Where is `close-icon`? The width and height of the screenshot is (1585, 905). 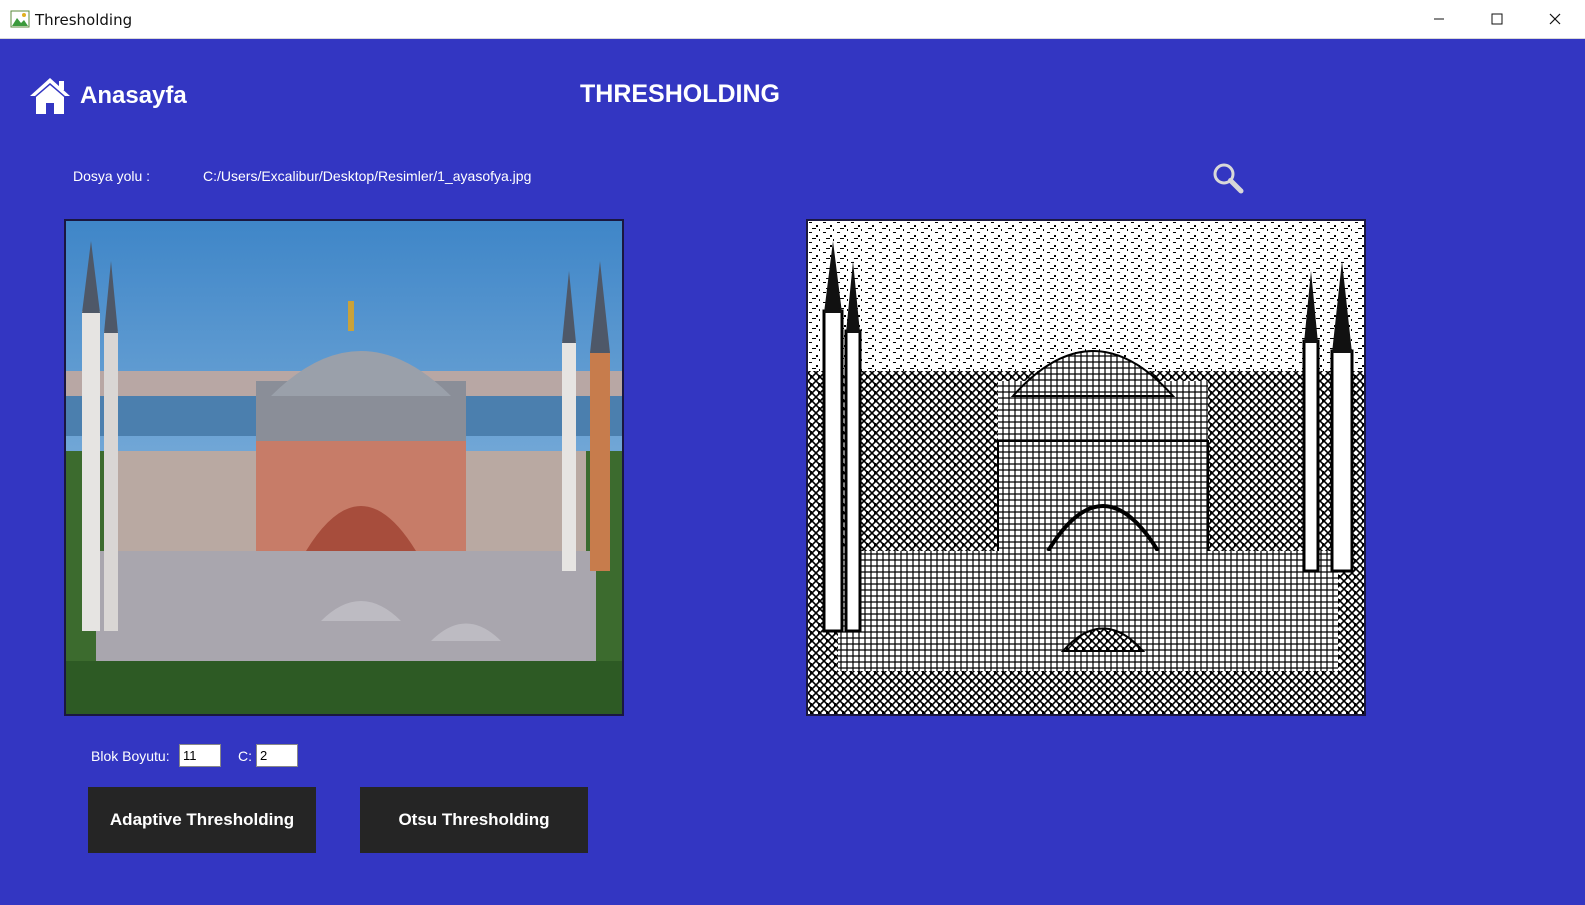 close-icon is located at coordinates (1555, 19).